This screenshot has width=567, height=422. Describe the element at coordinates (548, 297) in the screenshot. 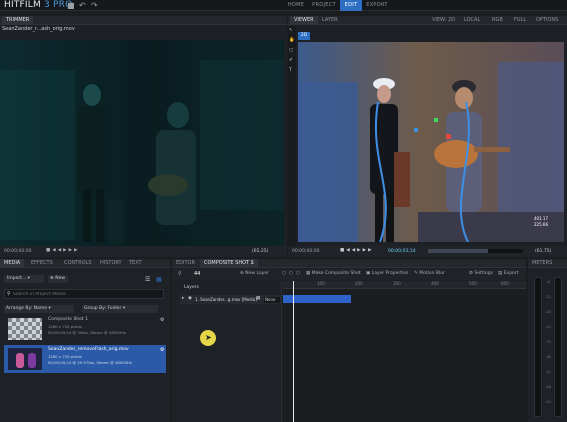

I see `meter-label: -12` at that location.